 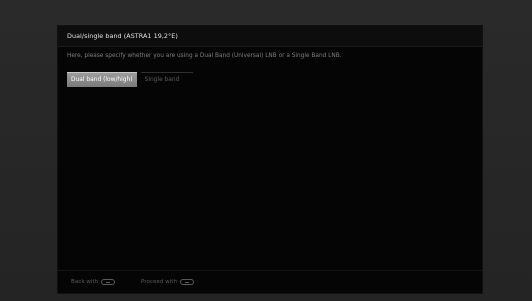 I want to click on proceed-hint: Proceed with, so click(x=168, y=282).